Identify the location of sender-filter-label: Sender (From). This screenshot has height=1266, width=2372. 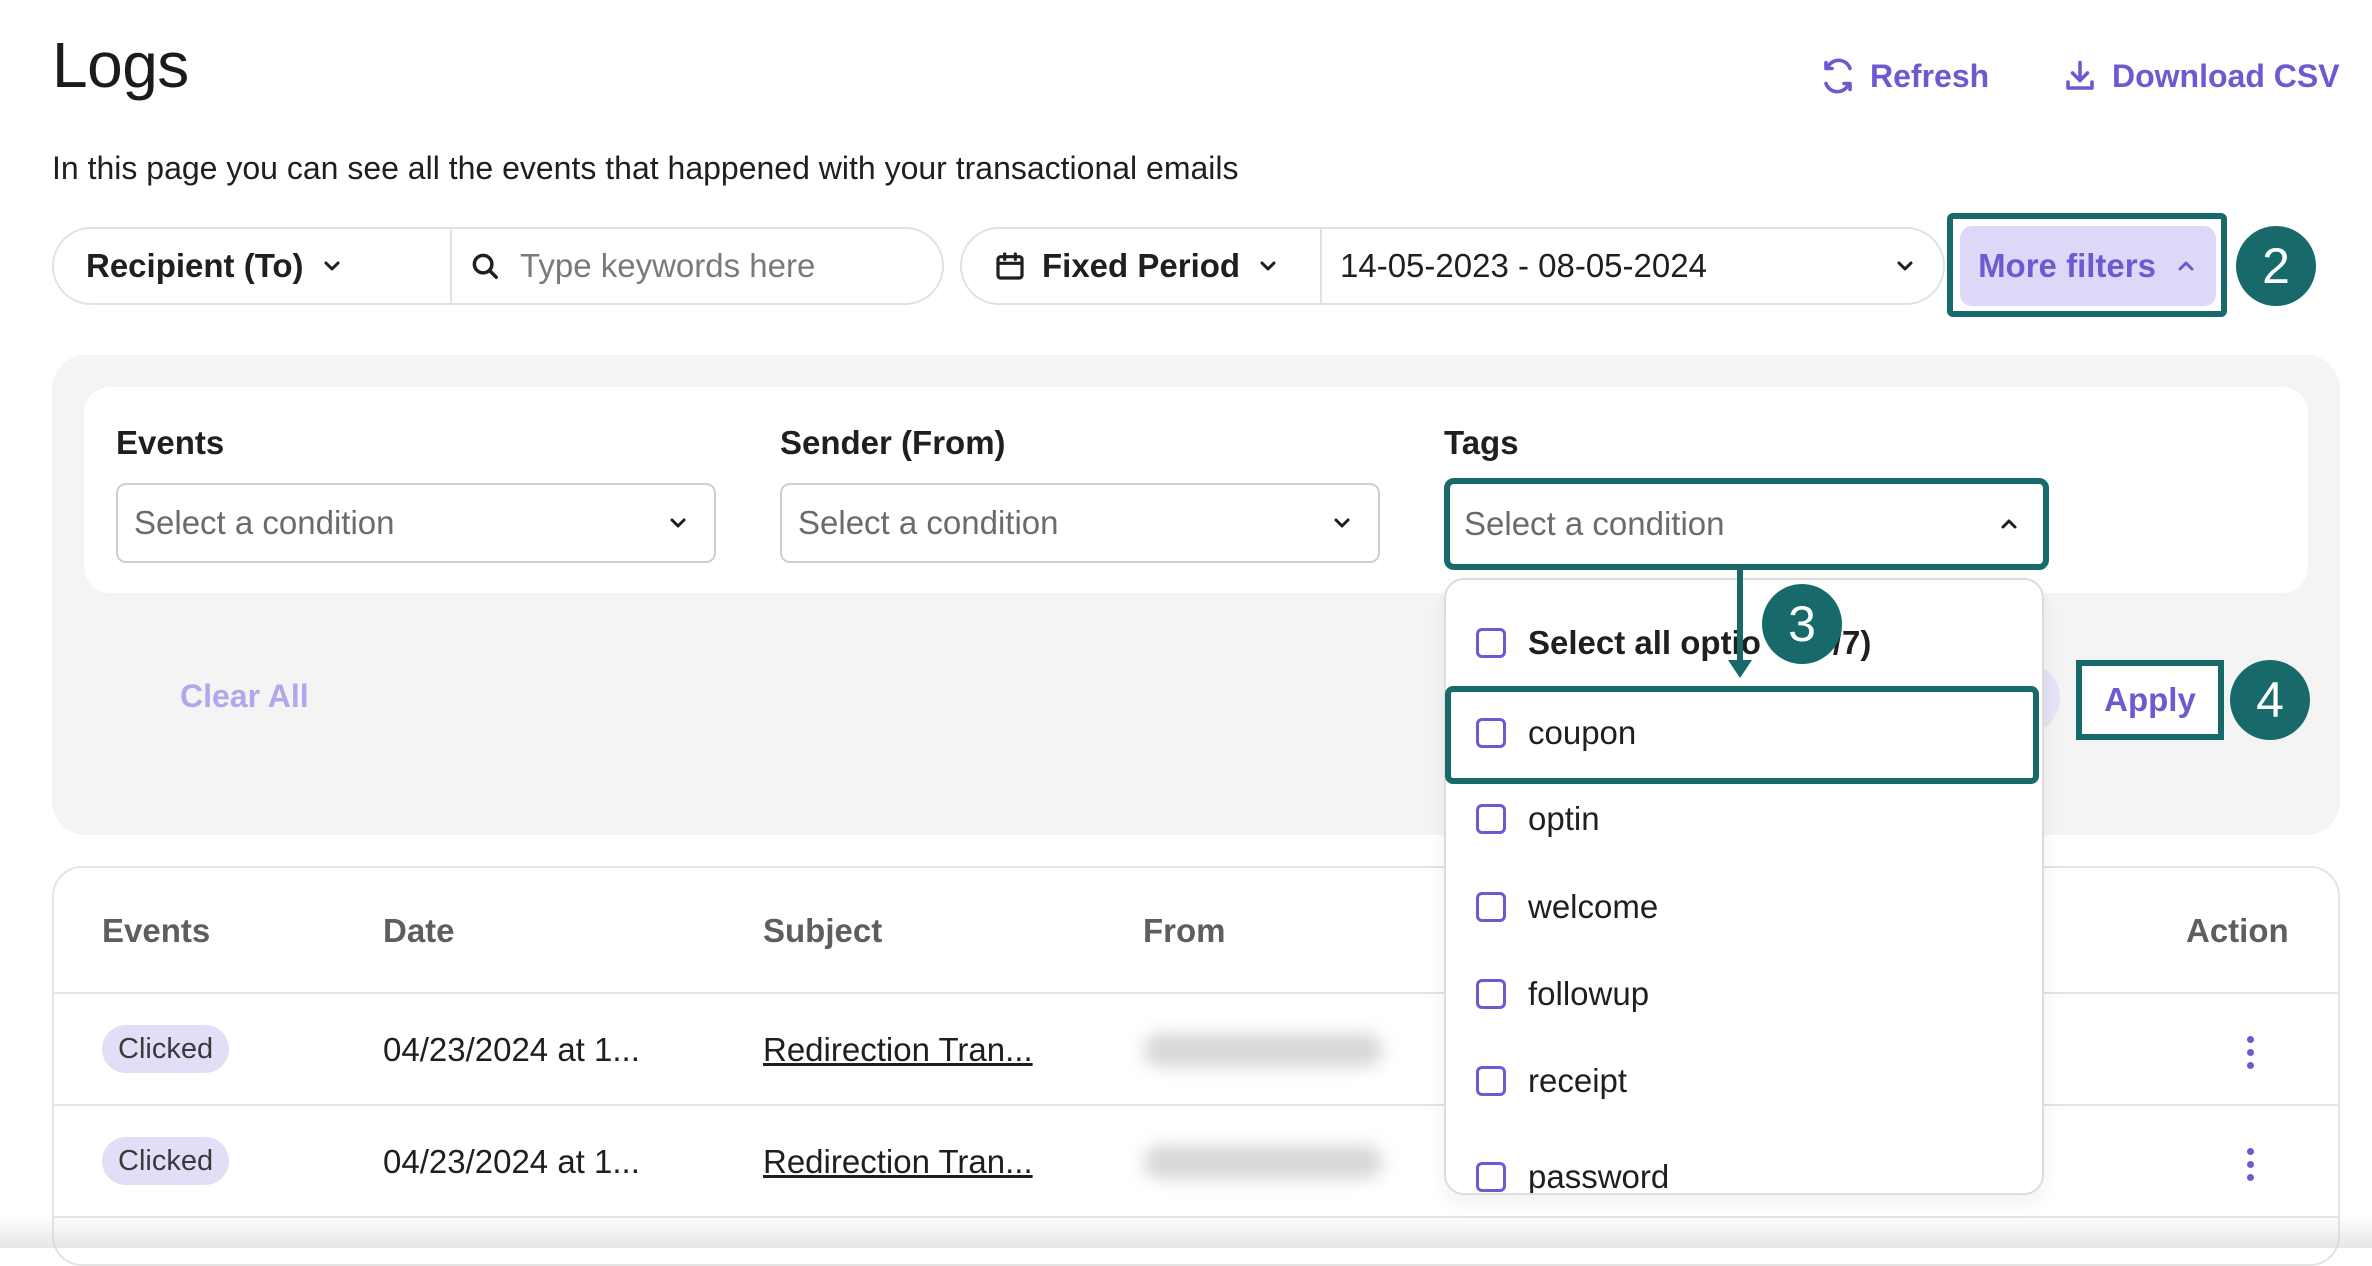
(893, 442).